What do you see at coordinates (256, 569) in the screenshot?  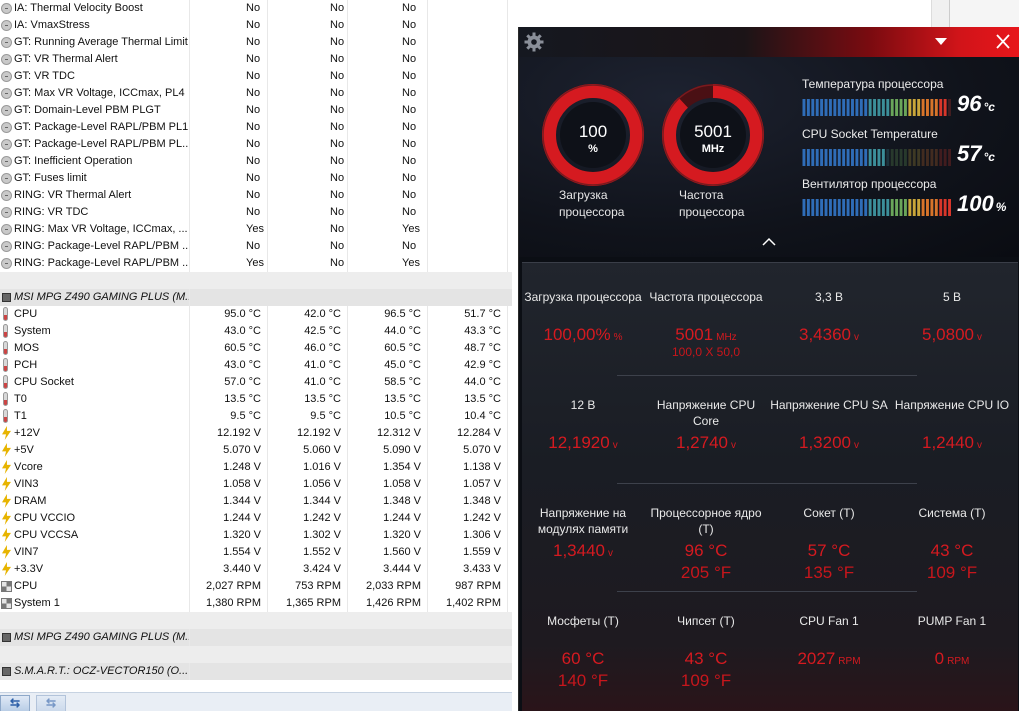 I see `table-row: +3.3V 3.440 V 3.424 V 3.444 V 3.433 V` at bounding box center [256, 569].